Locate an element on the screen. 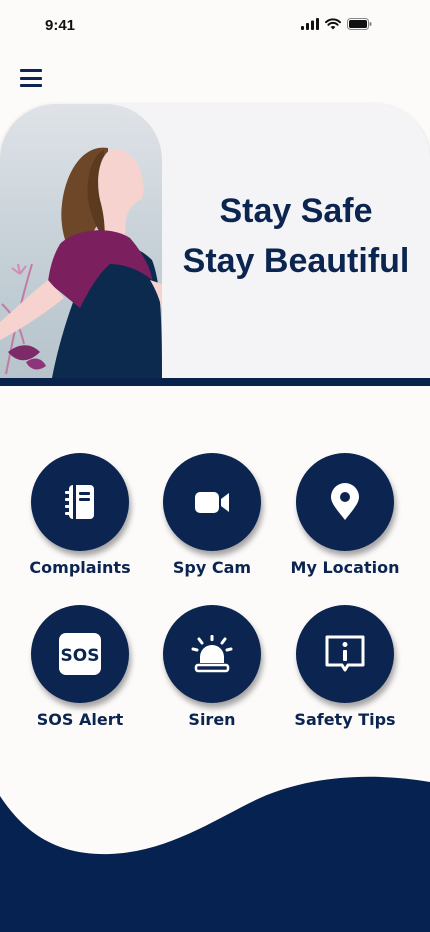 The image size is (430, 932). spy-cam-button: Spy Cam is located at coordinates (212, 515).